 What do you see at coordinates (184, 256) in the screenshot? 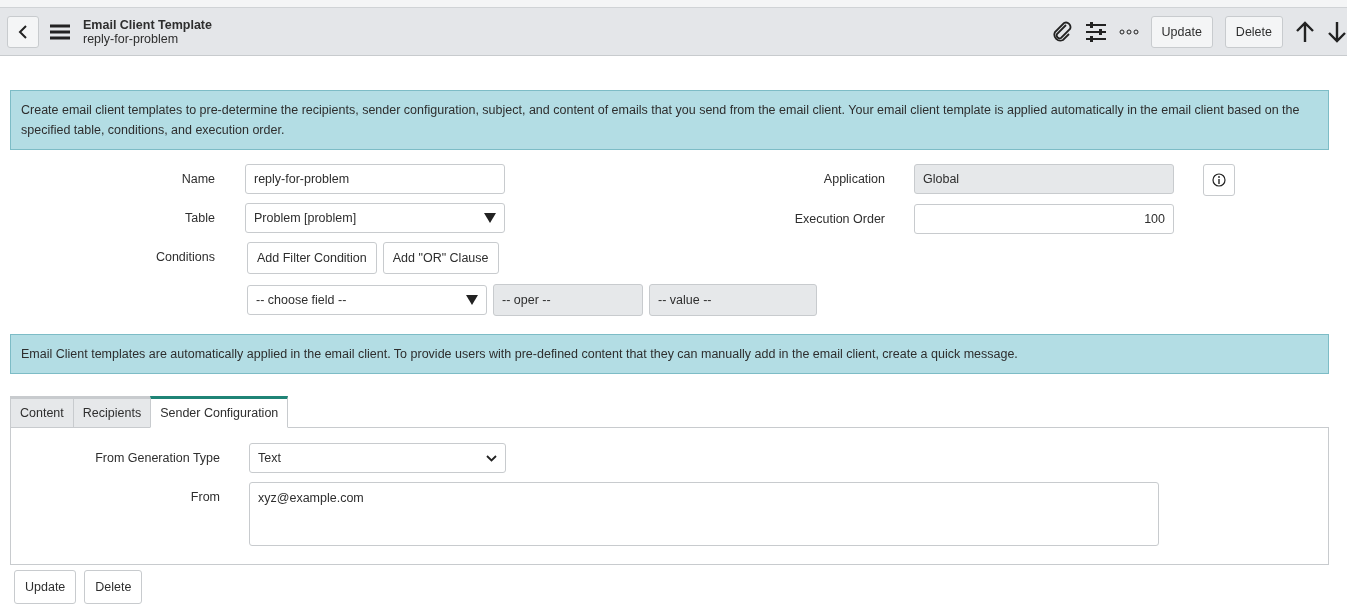
I see `field-label: Conditions` at bounding box center [184, 256].